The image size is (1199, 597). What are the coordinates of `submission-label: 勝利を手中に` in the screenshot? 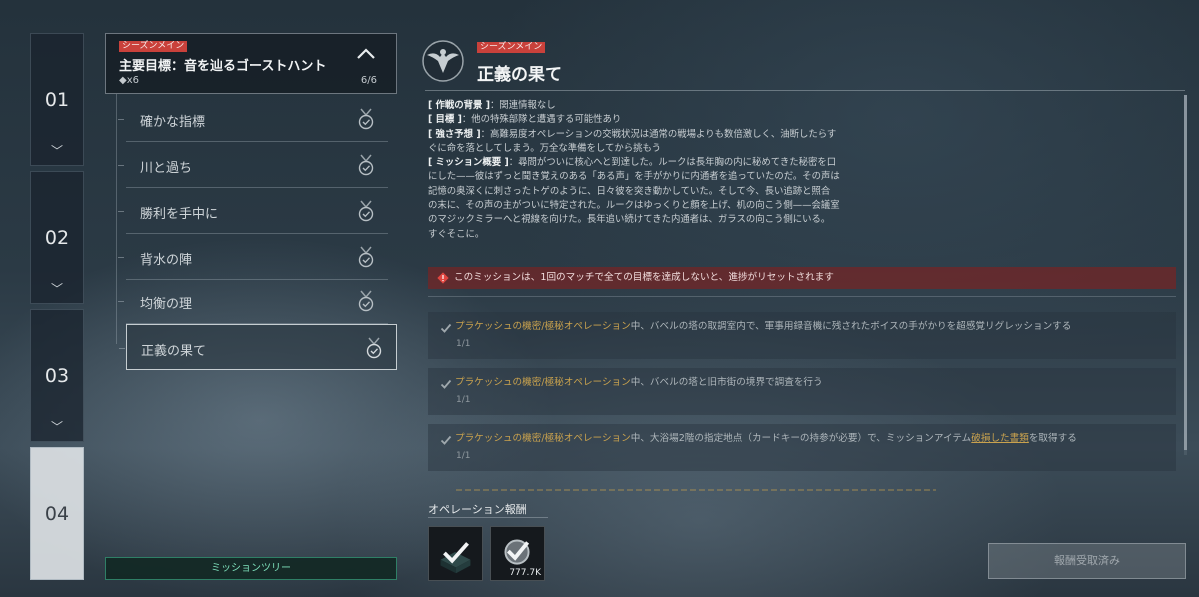 It's located at (179, 214).